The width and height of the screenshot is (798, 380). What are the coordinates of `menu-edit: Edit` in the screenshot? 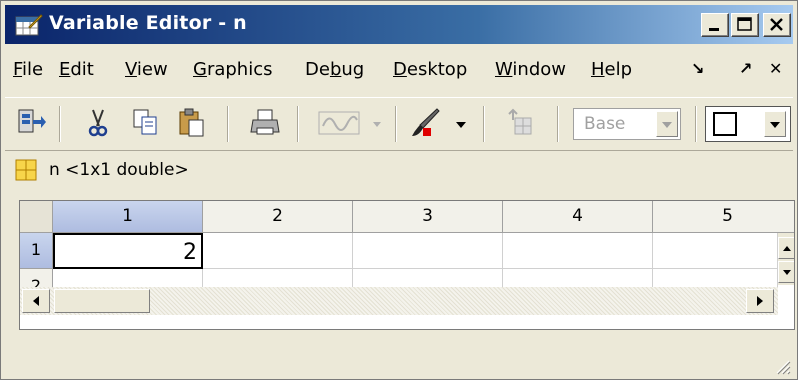 It's located at (76, 69).